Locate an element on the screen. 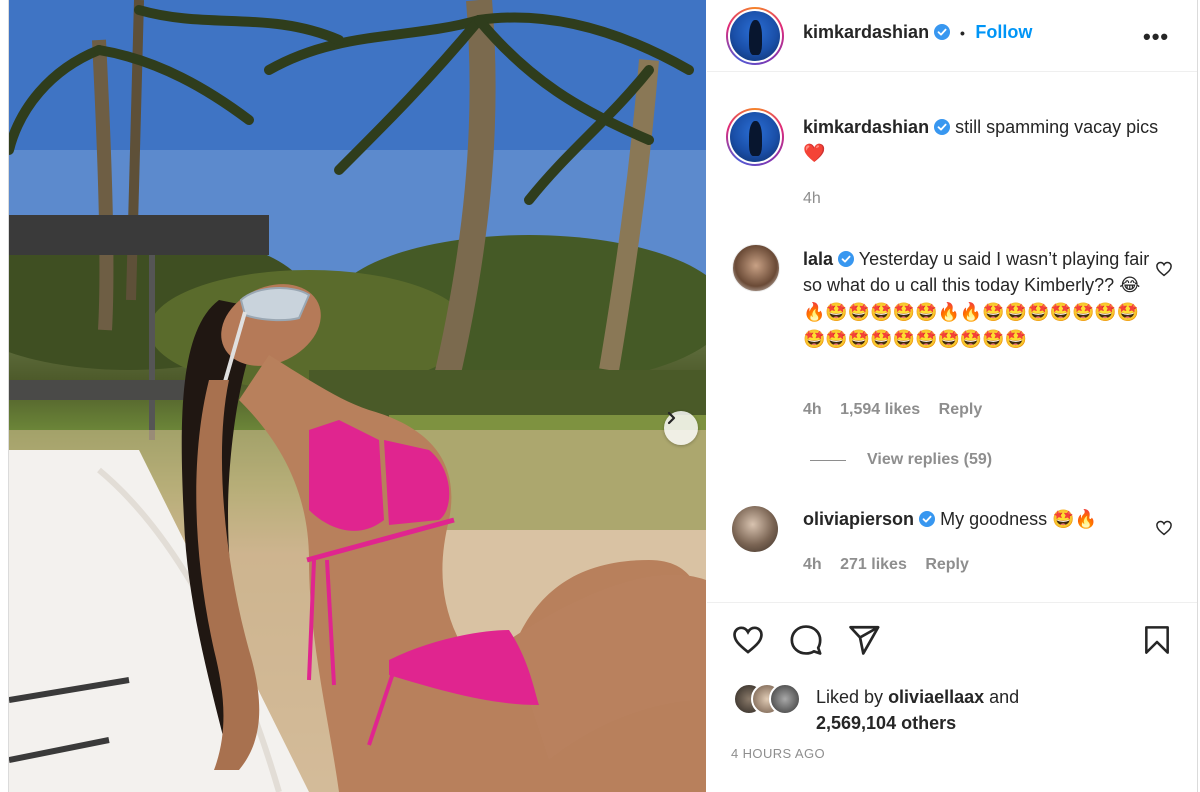  caption-username: kimkardashian is located at coordinates (866, 127).